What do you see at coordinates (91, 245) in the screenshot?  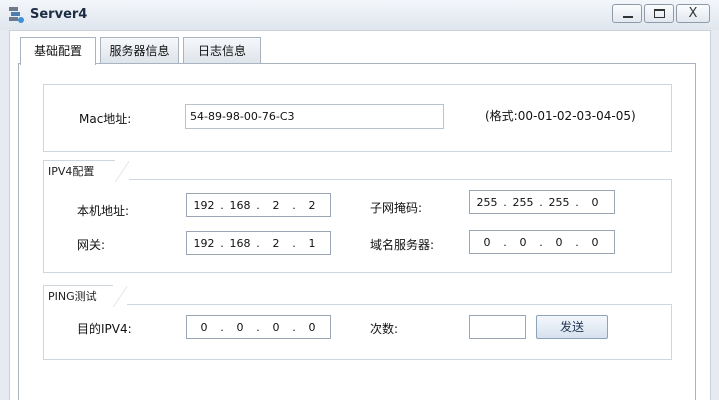 I see `gateway-label: 网关:` at bounding box center [91, 245].